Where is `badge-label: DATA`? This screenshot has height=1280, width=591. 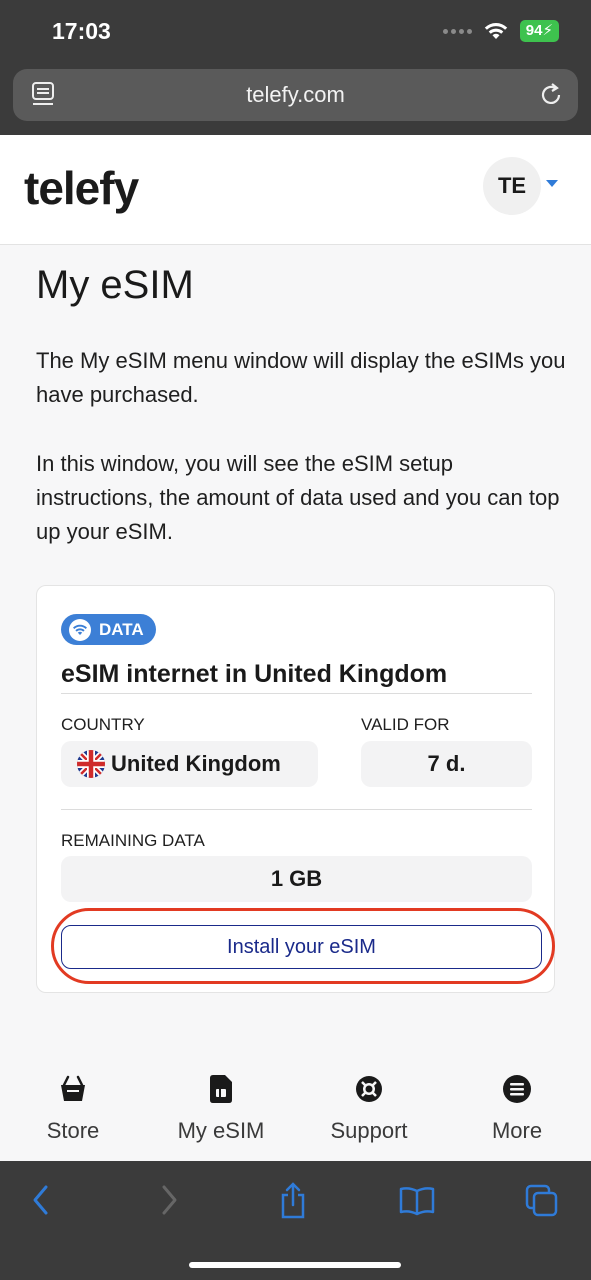 badge-label: DATA is located at coordinates (121, 629).